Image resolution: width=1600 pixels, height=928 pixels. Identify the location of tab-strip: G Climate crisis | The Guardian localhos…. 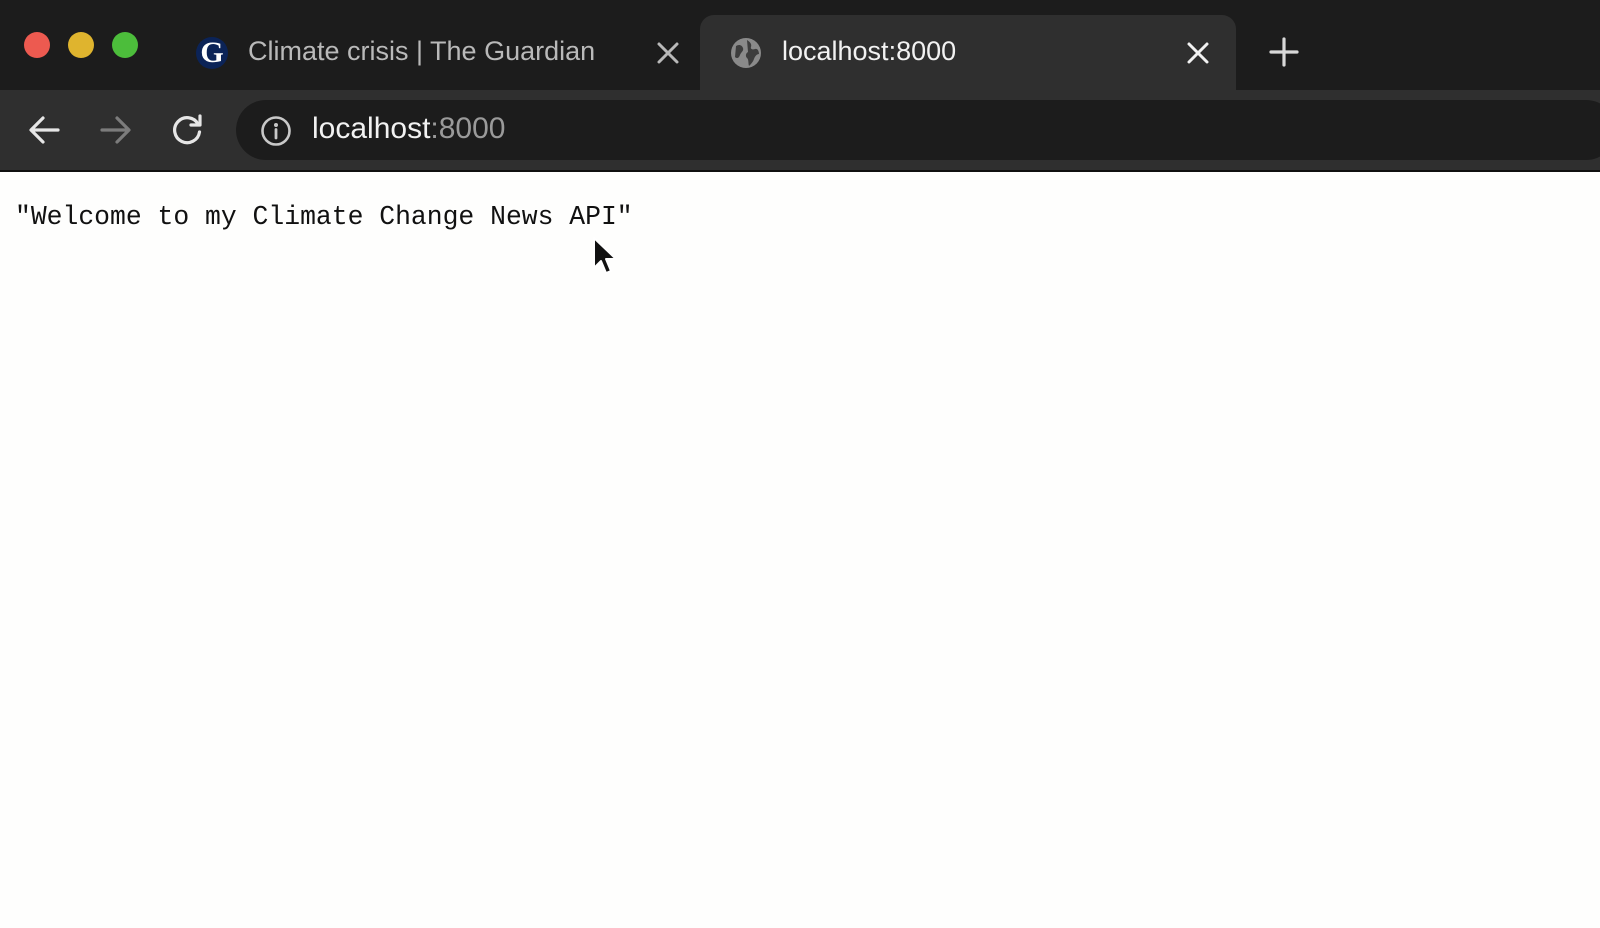
(800, 45).